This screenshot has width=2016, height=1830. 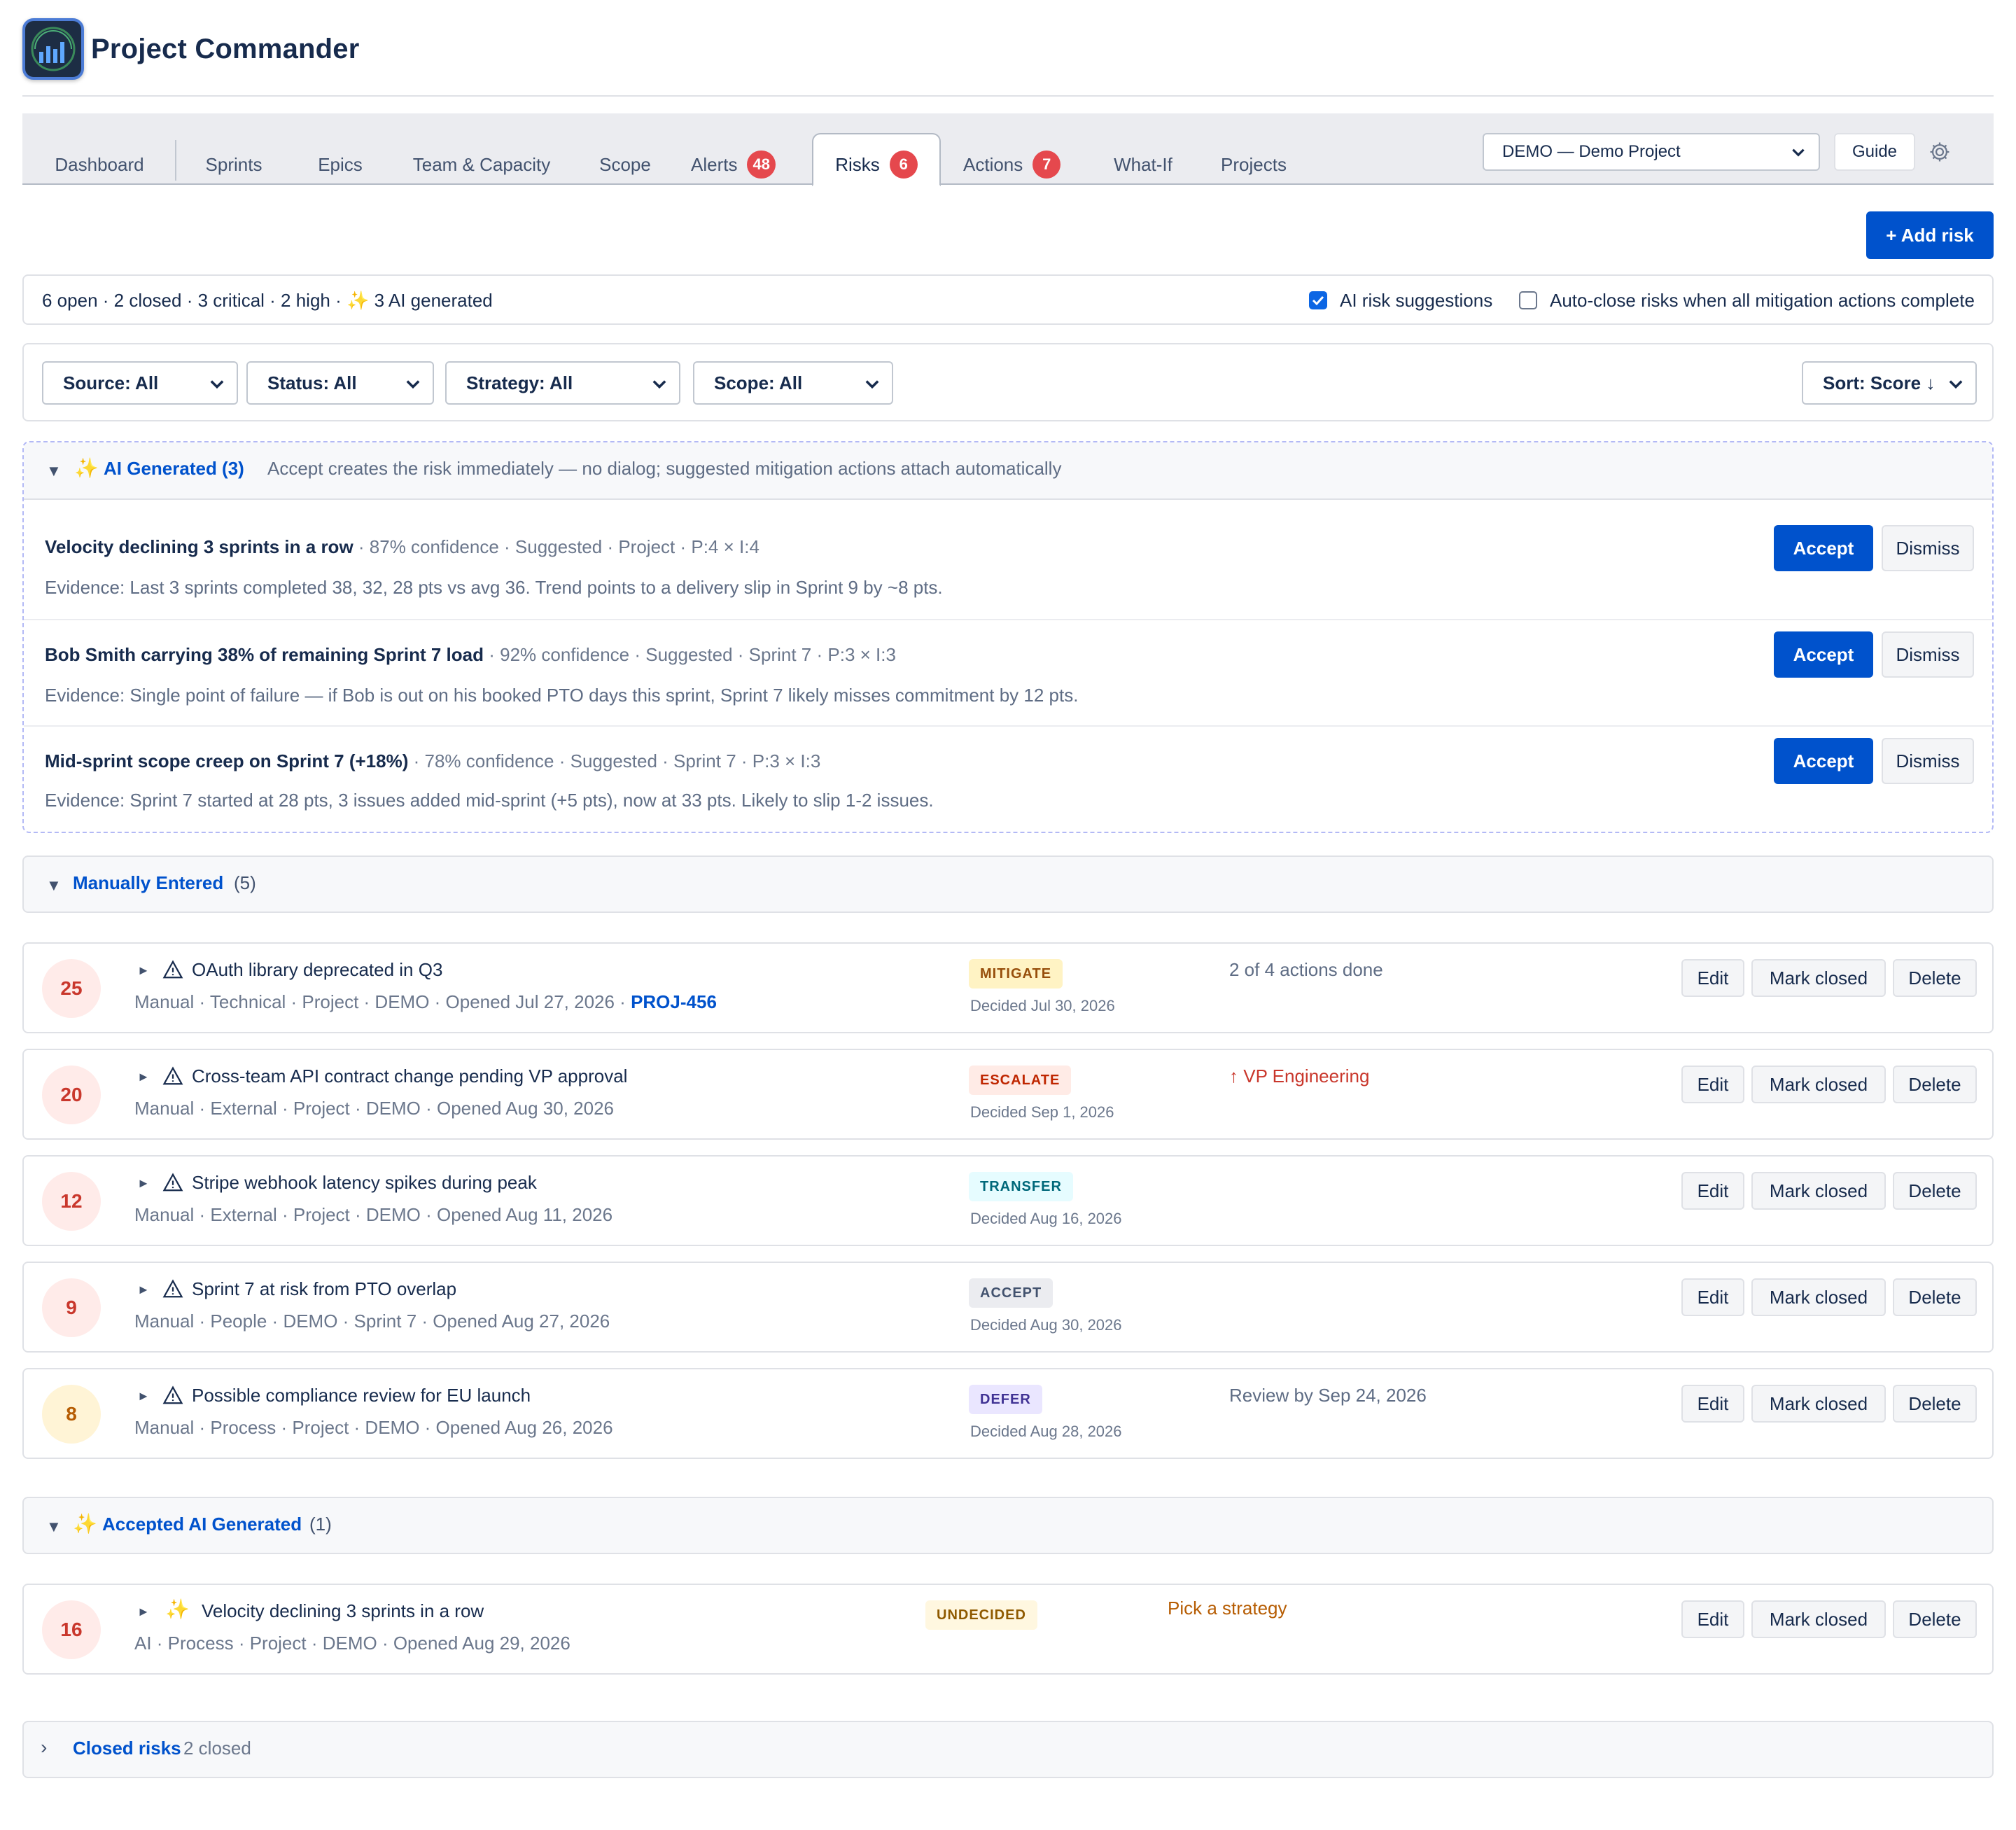 What do you see at coordinates (1299, 1076) in the screenshot?
I see `escalation-target: ↑ VP Engineering` at bounding box center [1299, 1076].